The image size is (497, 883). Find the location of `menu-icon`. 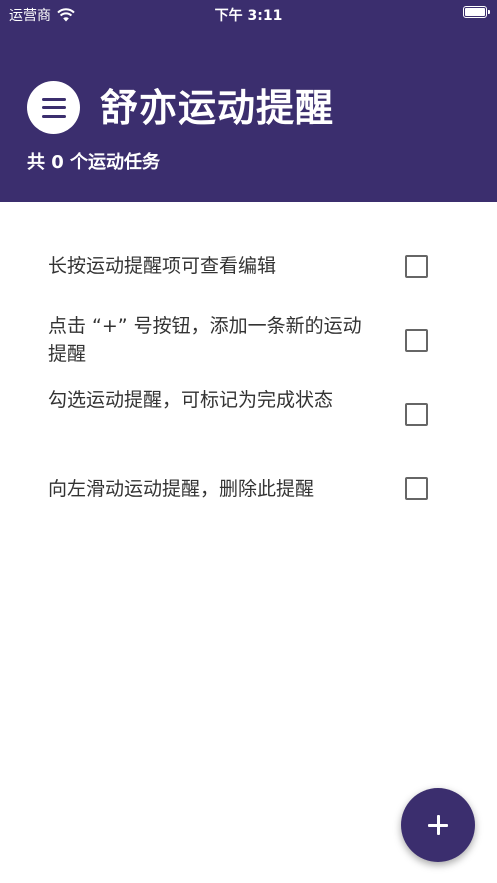

menu-icon is located at coordinates (53, 107).